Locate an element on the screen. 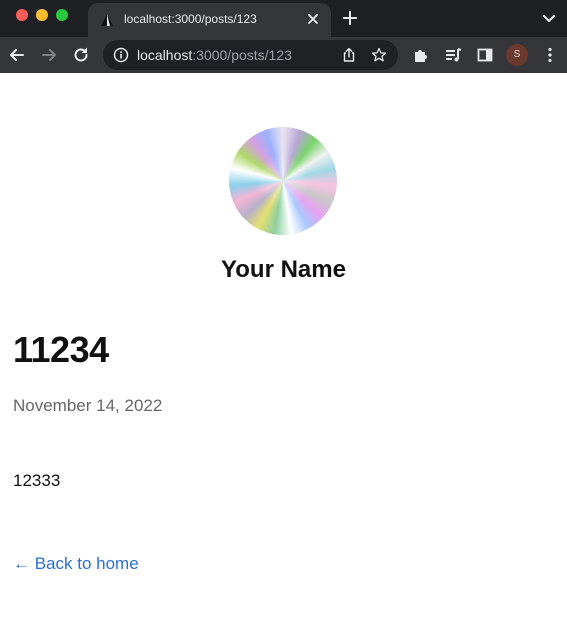 The image size is (567, 644). tab-title: localhost:3000/posts/123 is located at coordinates (190, 19).